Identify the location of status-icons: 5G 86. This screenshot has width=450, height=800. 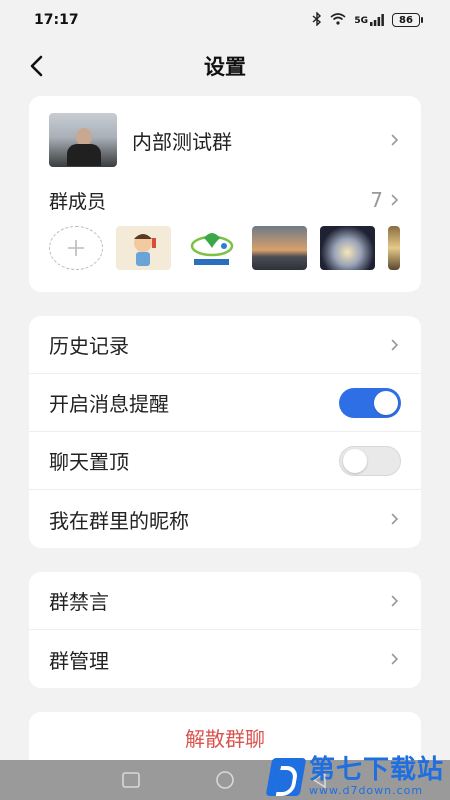
(367, 19).